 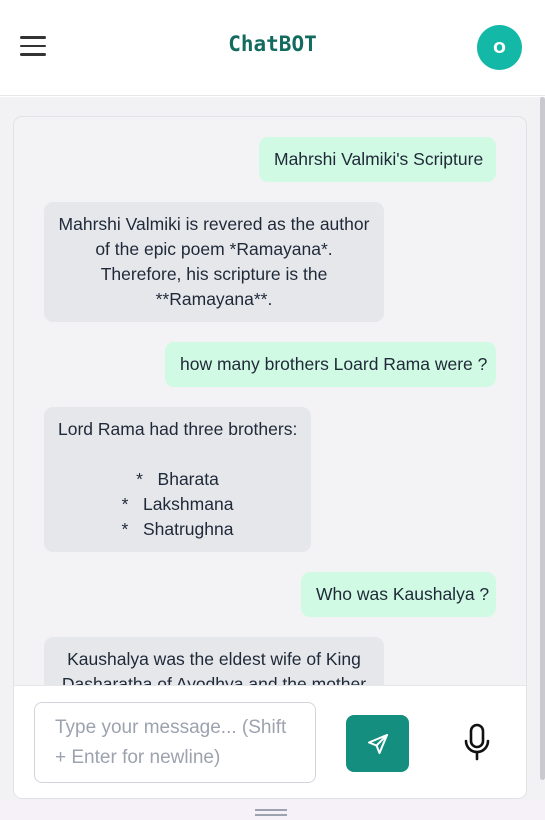 I want to click on send-button, so click(x=377, y=743).